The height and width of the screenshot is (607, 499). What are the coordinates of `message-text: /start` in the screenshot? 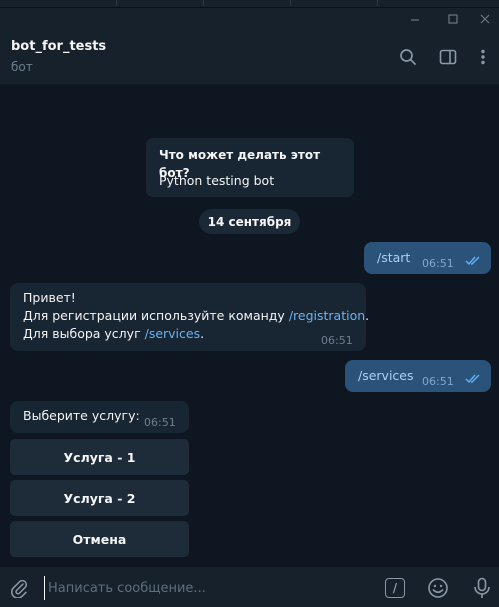 It's located at (393, 258).